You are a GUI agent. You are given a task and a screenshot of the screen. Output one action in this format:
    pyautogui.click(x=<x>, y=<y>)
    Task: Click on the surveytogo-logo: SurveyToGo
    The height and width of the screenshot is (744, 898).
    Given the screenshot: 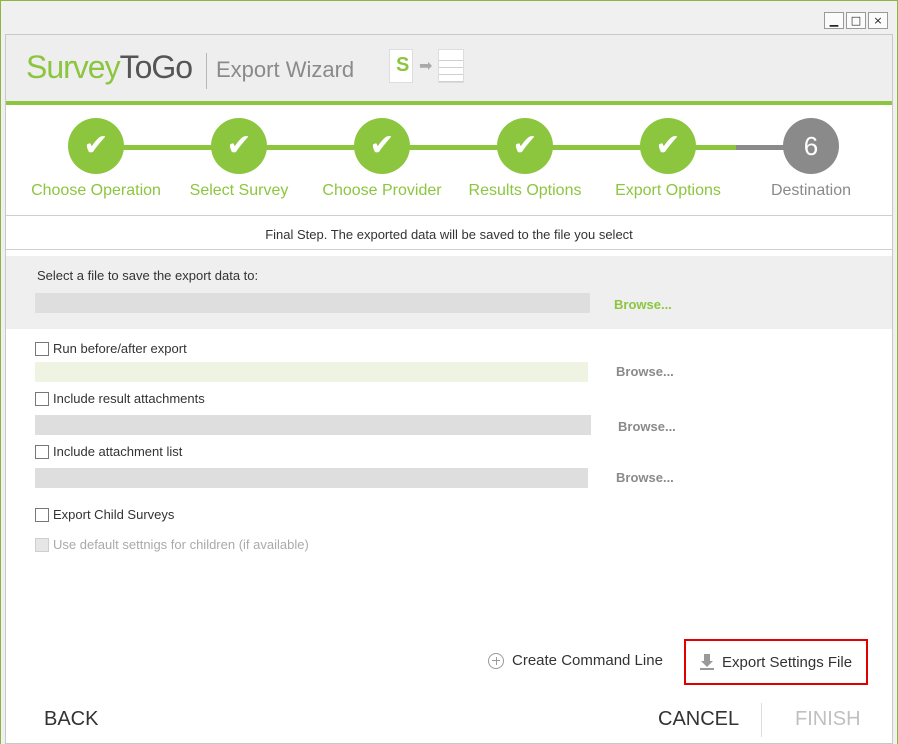 What is the action you would take?
    pyautogui.click(x=109, y=67)
    